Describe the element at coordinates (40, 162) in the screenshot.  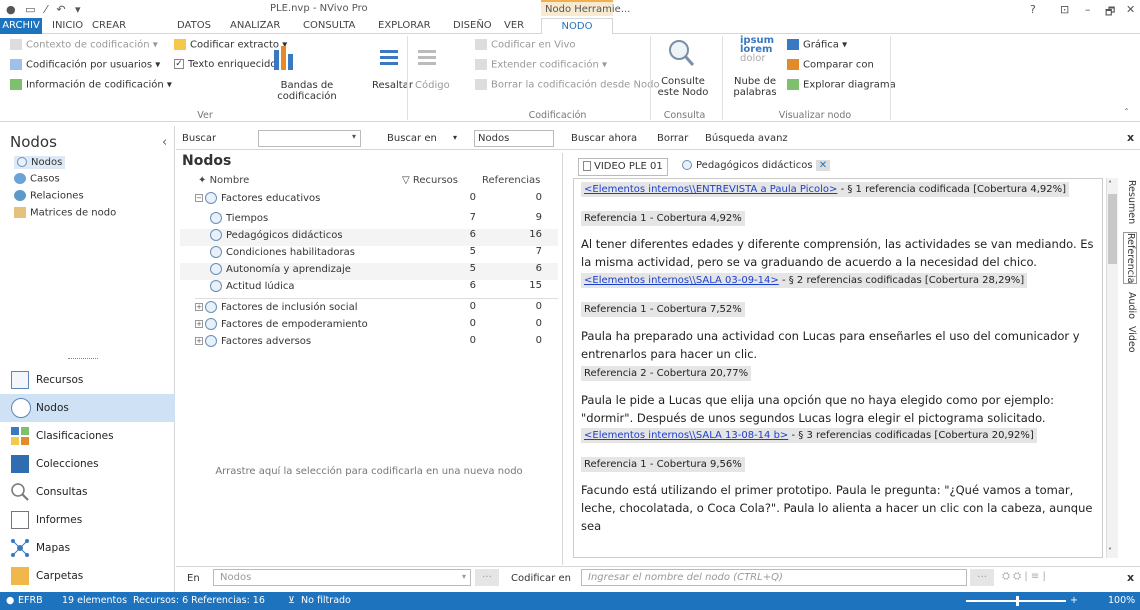
I see `tree-item-nodos: Nodos` at that location.